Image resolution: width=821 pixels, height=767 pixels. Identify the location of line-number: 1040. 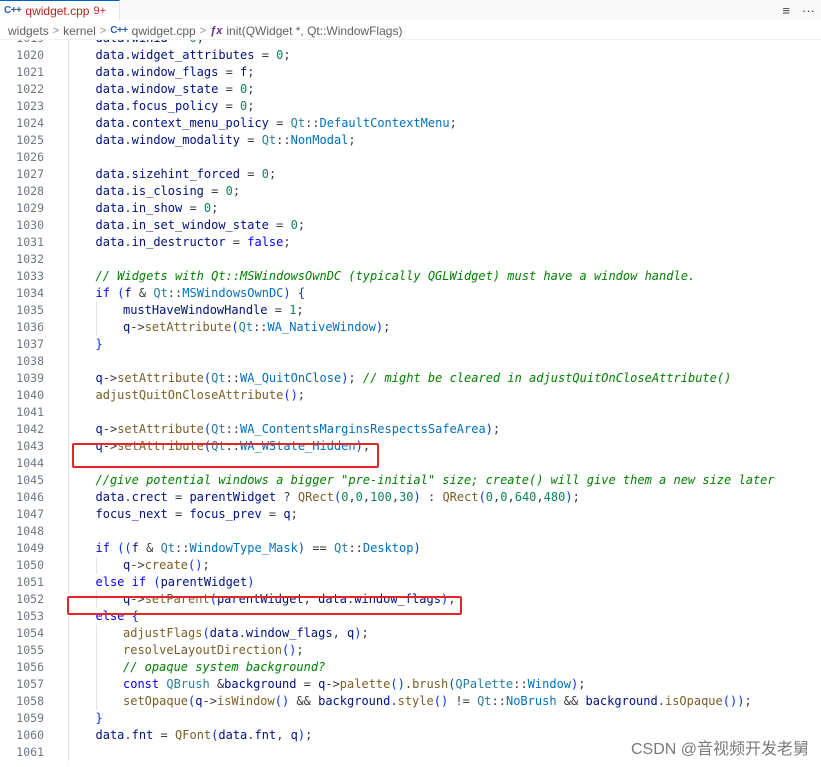
(30, 395).